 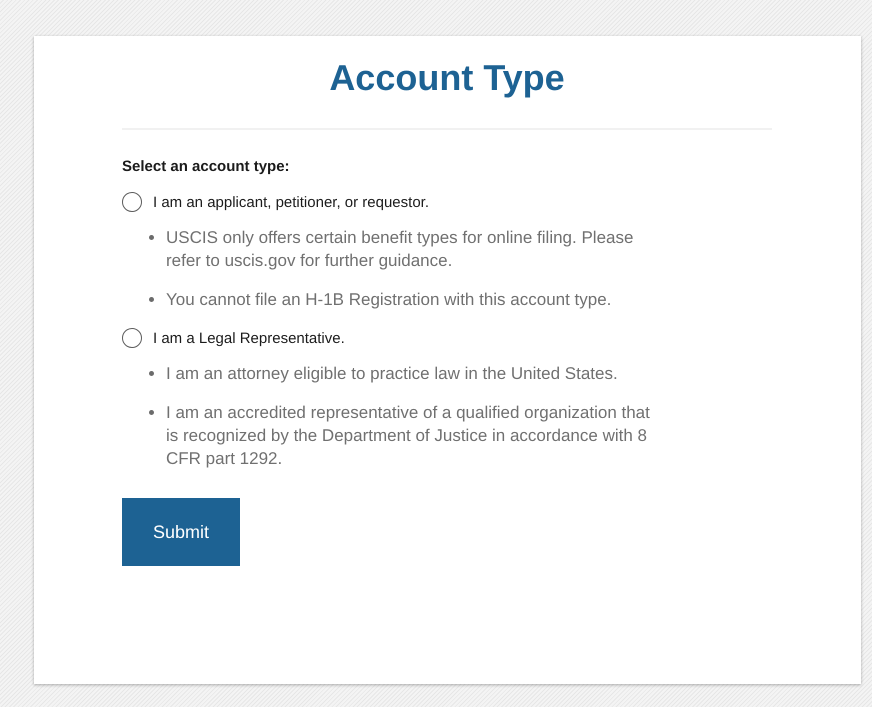 What do you see at coordinates (249, 338) in the screenshot?
I see `option-label: I am a Legal Representative.` at bounding box center [249, 338].